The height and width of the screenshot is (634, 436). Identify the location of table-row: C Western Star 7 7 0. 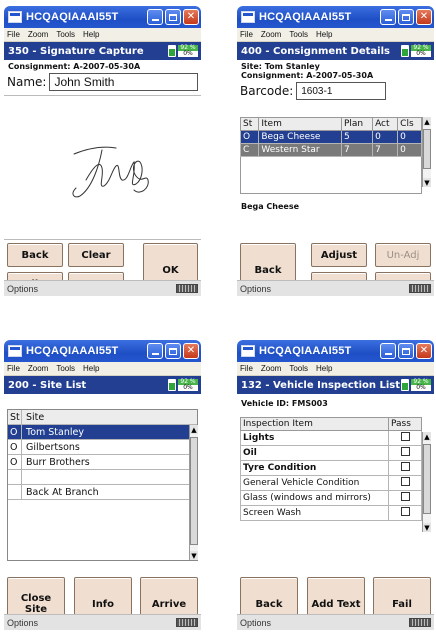
(330, 150).